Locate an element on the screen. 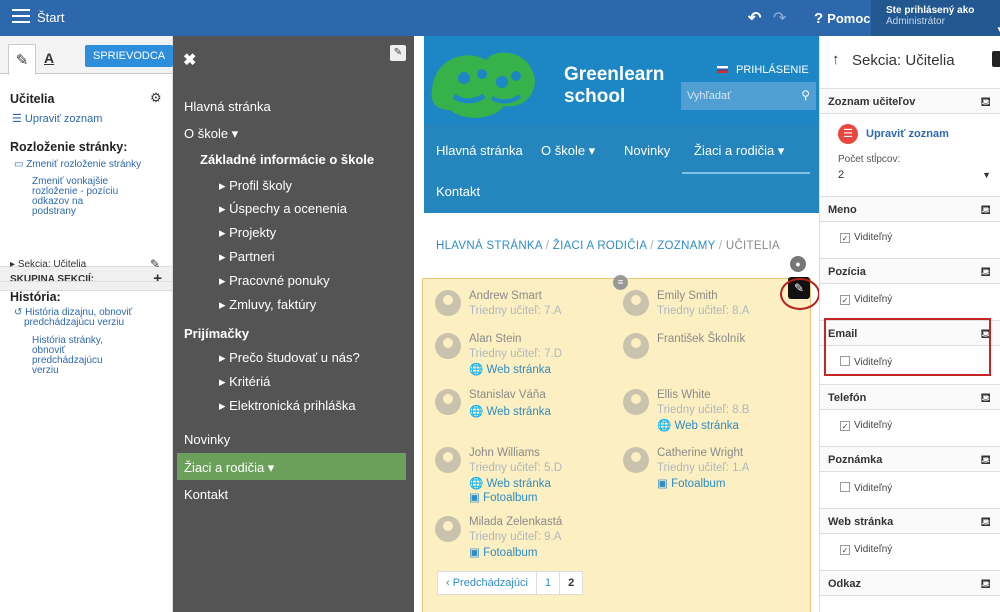  edit-list-button: Upraviť zoznam is located at coordinates (907, 134).